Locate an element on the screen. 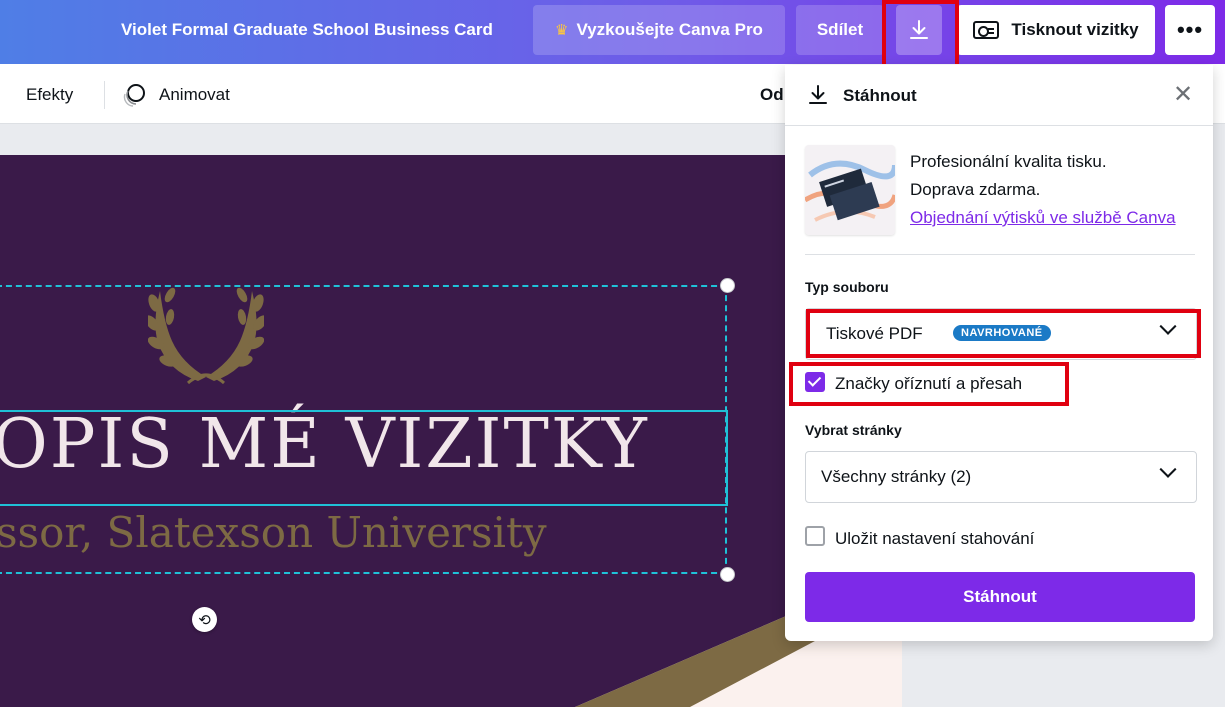  rotate-icon: ⟲ is located at coordinates (204, 619).